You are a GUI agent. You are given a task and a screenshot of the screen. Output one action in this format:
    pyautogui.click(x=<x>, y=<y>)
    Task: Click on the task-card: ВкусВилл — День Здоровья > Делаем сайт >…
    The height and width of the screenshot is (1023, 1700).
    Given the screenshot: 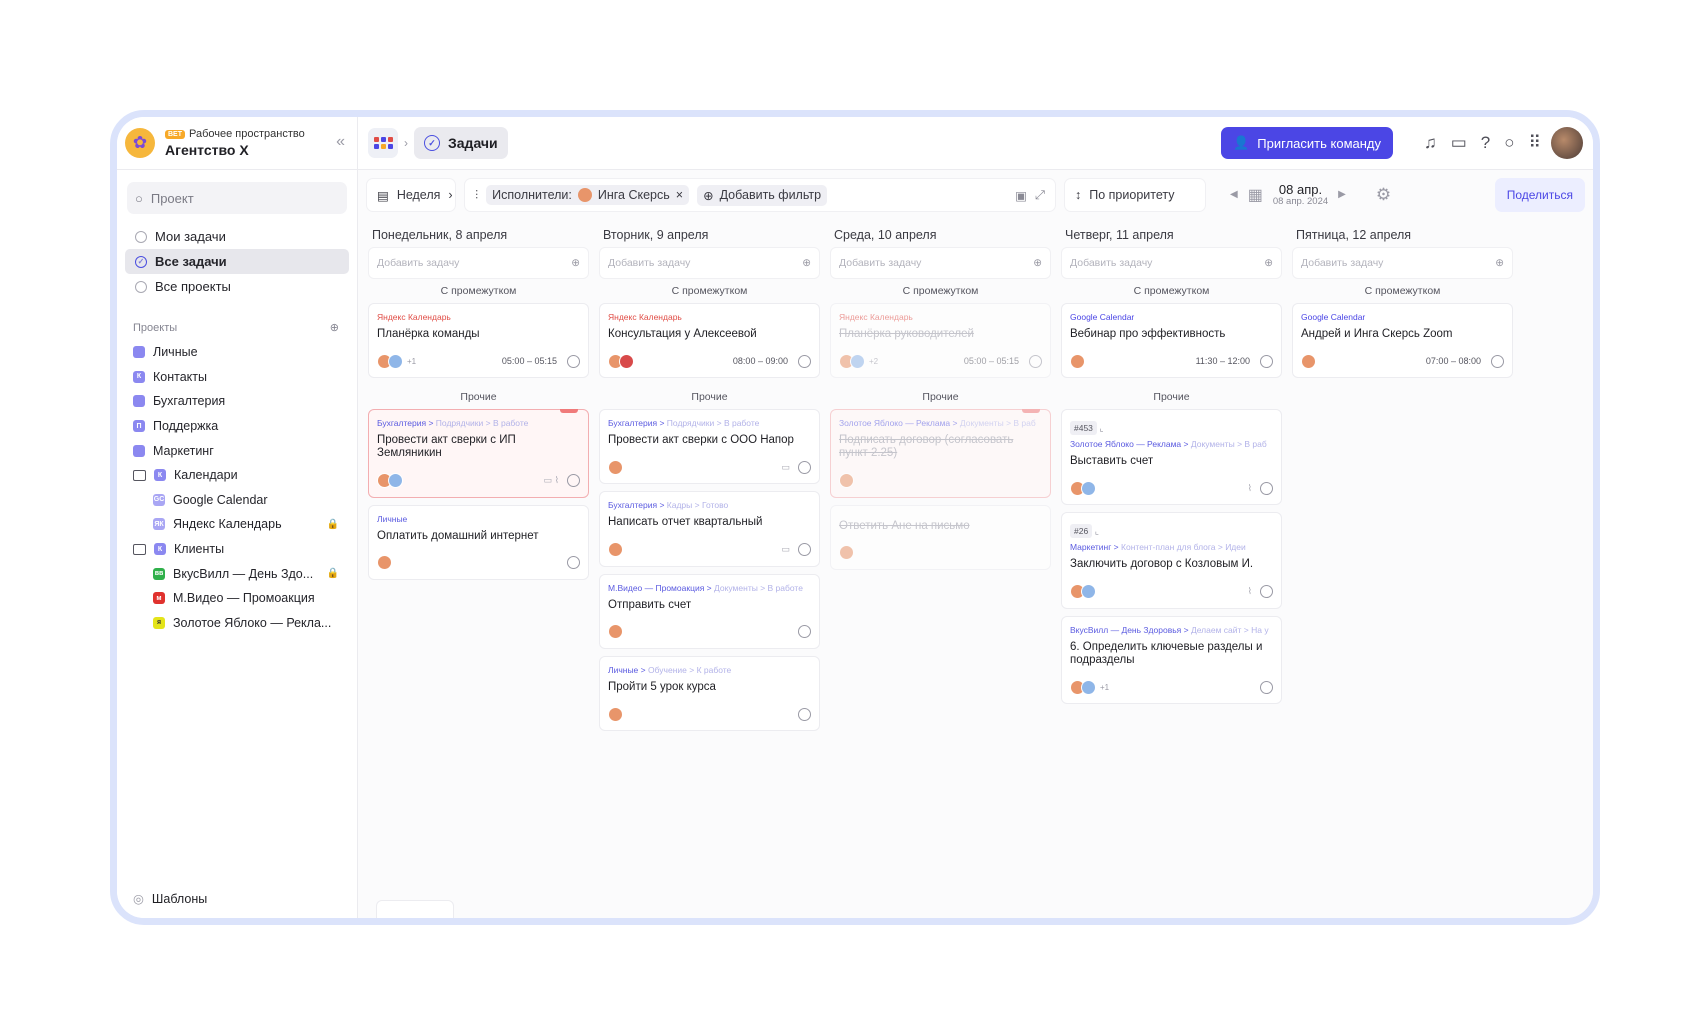 What is the action you would take?
    pyautogui.click(x=1171, y=660)
    